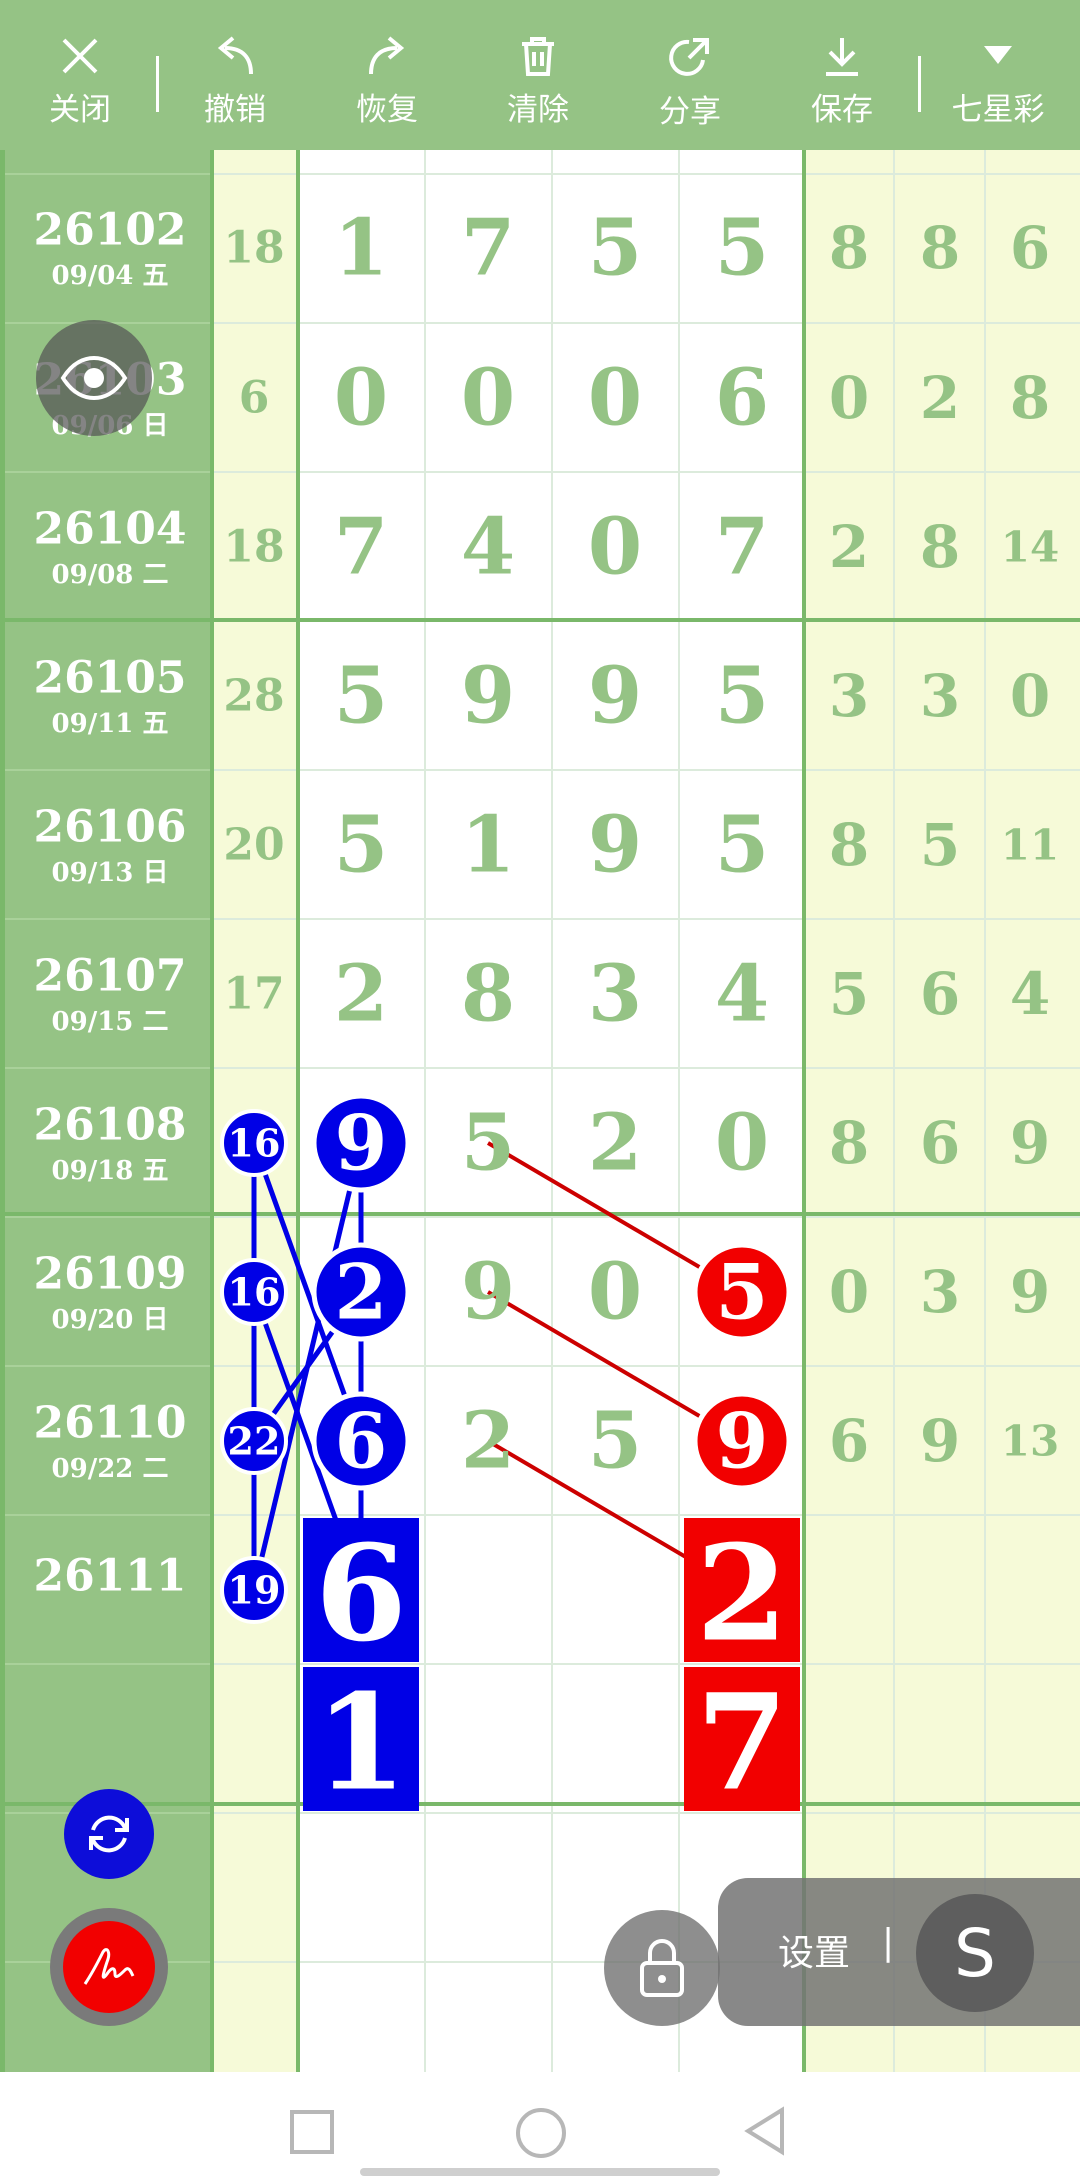 The height and width of the screenshot is (2180, 1080). Describe the element at coordinates (109, 1576) in the screenshot. I see `period-number: 26111` at that location.